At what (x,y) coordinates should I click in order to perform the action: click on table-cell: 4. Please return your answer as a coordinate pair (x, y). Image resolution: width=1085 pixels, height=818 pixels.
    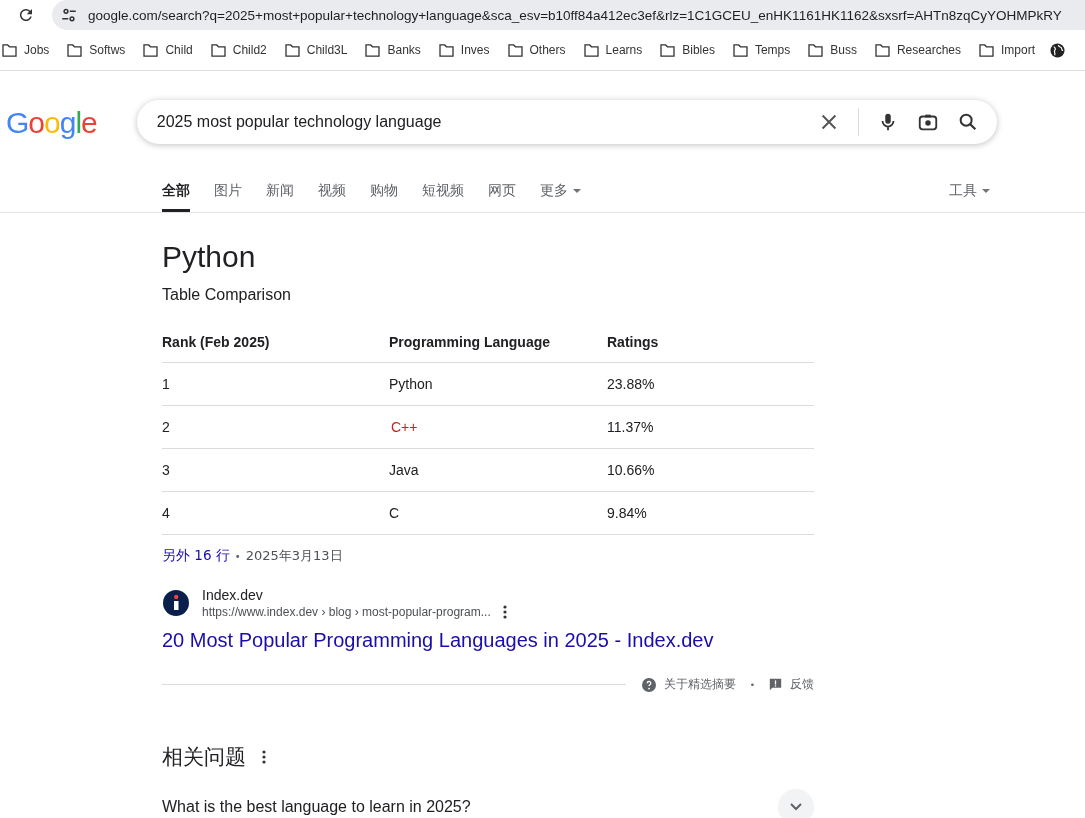
    Looking at the image, I should click on (275, 513).